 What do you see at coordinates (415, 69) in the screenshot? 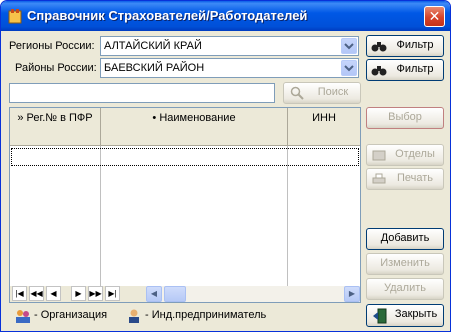
I see `filter-district-label: Фильтр` at bounding box center [415, 69].